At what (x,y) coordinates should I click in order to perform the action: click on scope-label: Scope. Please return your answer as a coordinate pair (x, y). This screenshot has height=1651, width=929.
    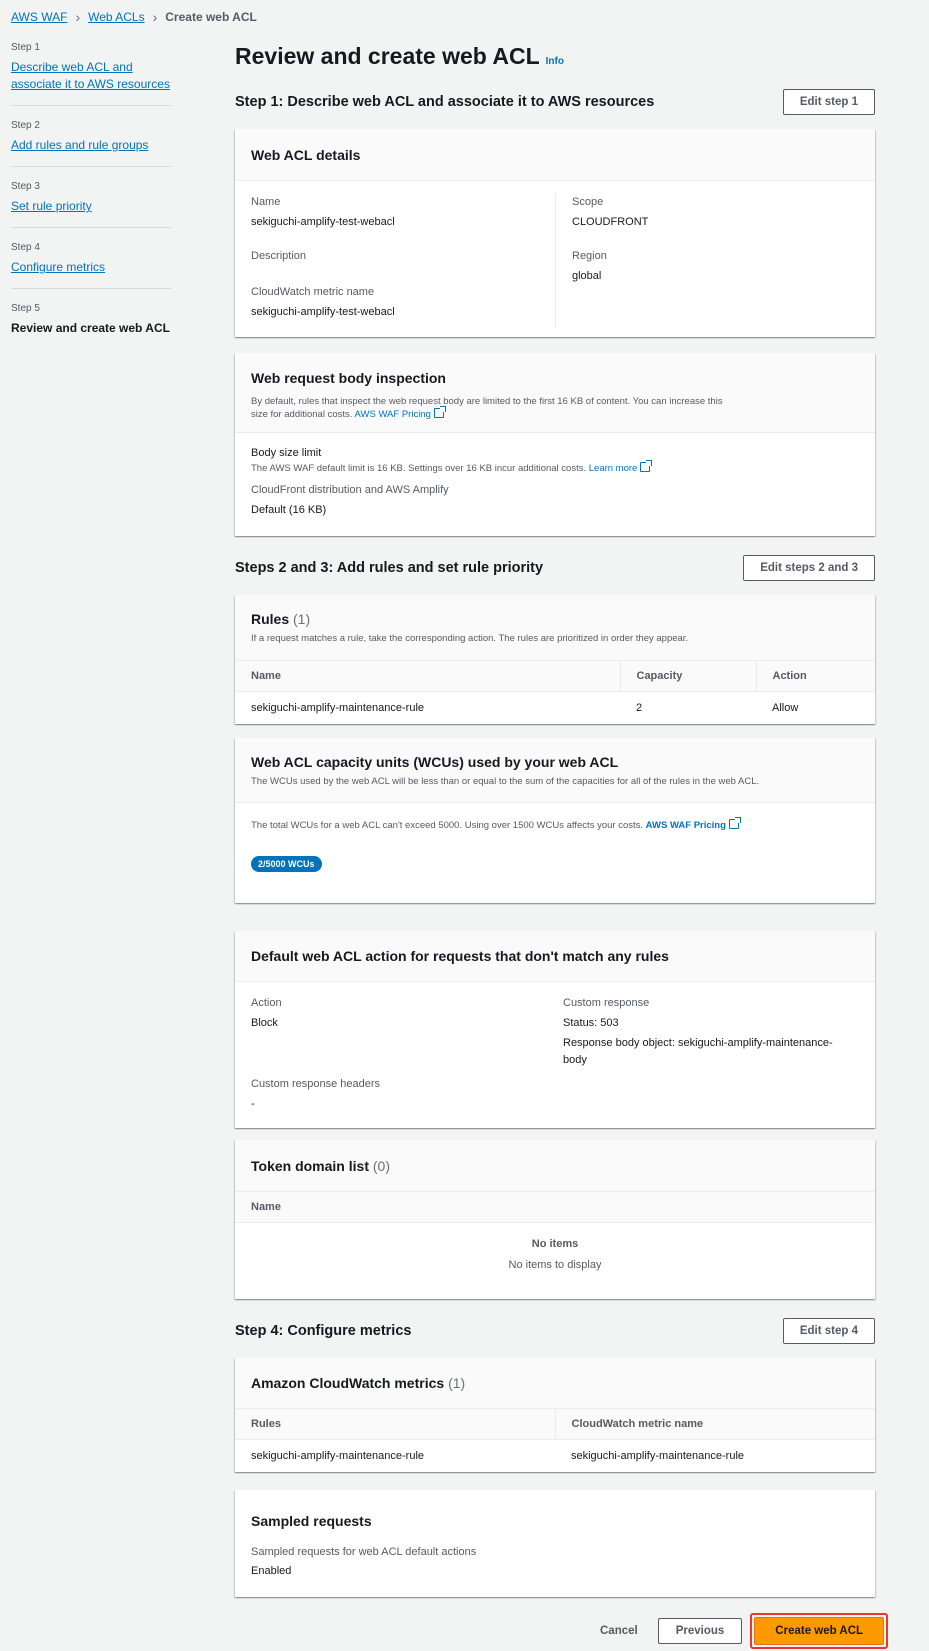
    Looking at the image, I should click on (588, 202).